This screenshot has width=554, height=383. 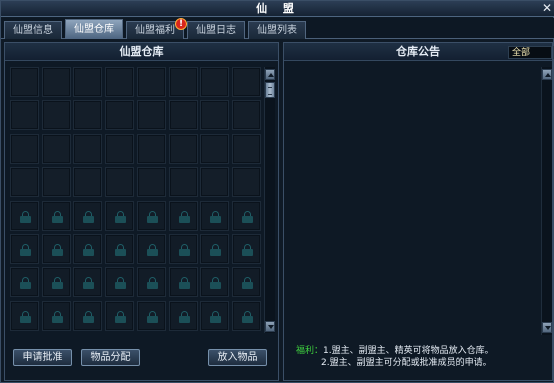 I want to click on close-icon: ✕, so click(x=547, y=8).